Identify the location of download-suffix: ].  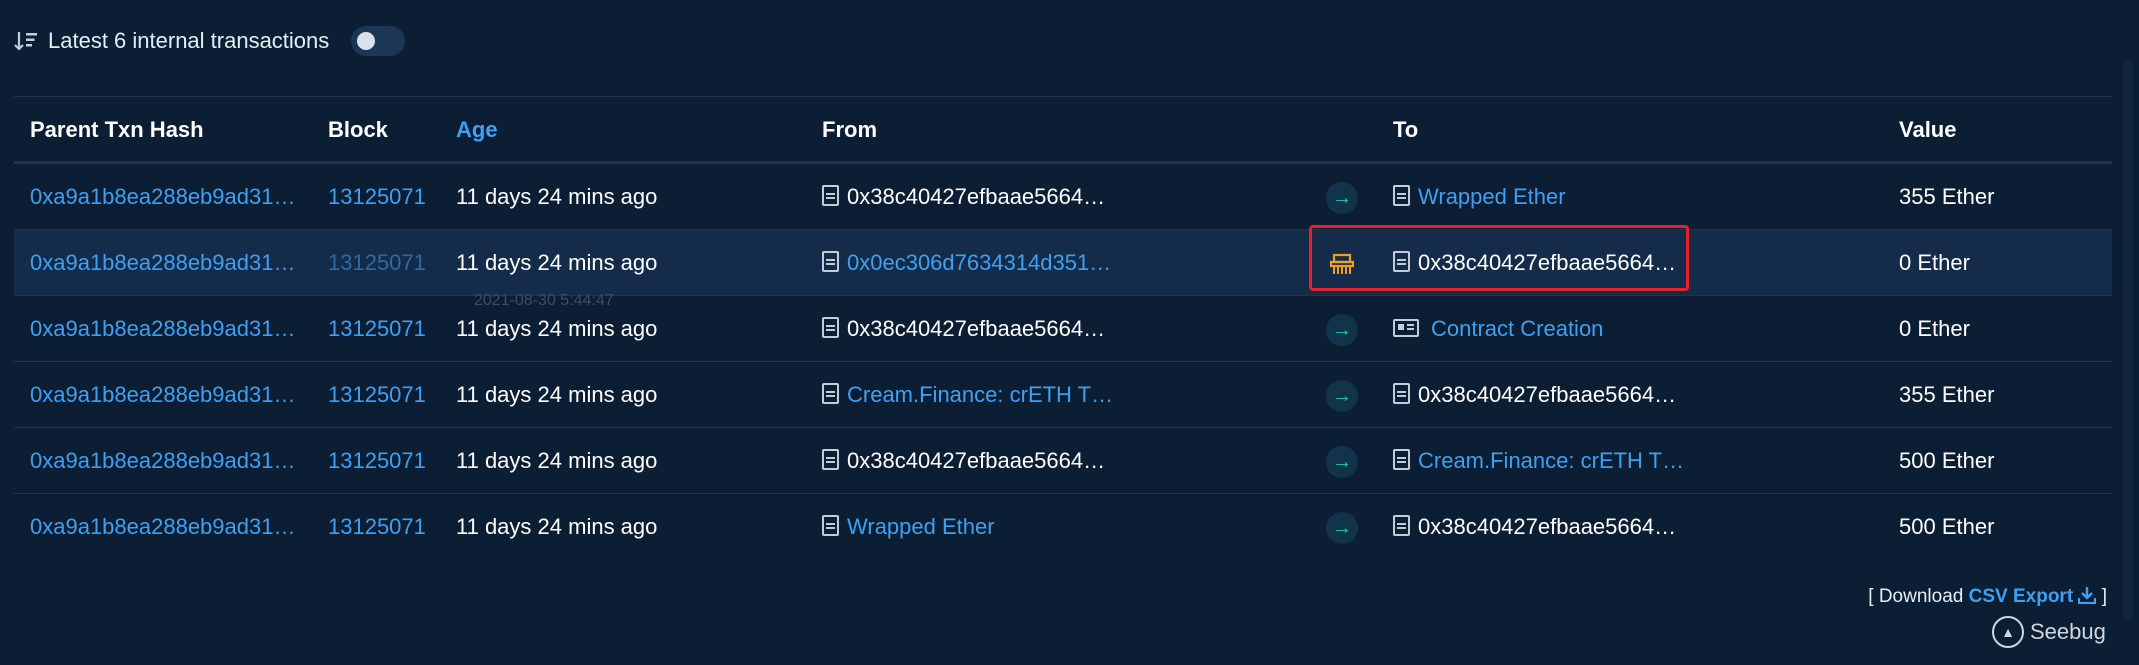
(2104, 596).